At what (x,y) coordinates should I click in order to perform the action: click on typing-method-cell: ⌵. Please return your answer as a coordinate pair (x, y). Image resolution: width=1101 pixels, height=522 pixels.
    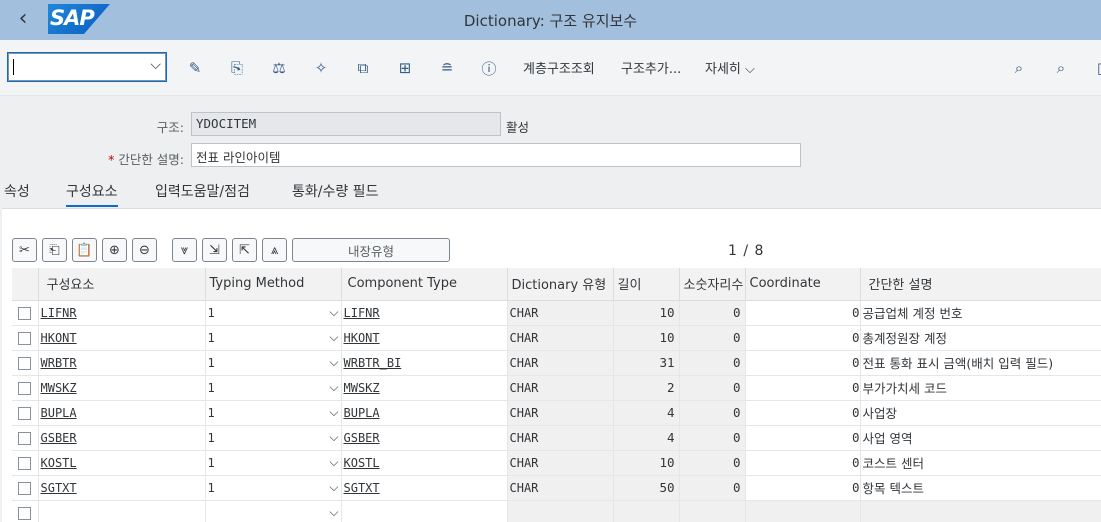
    Looking at the image, I should click on (273, 511).